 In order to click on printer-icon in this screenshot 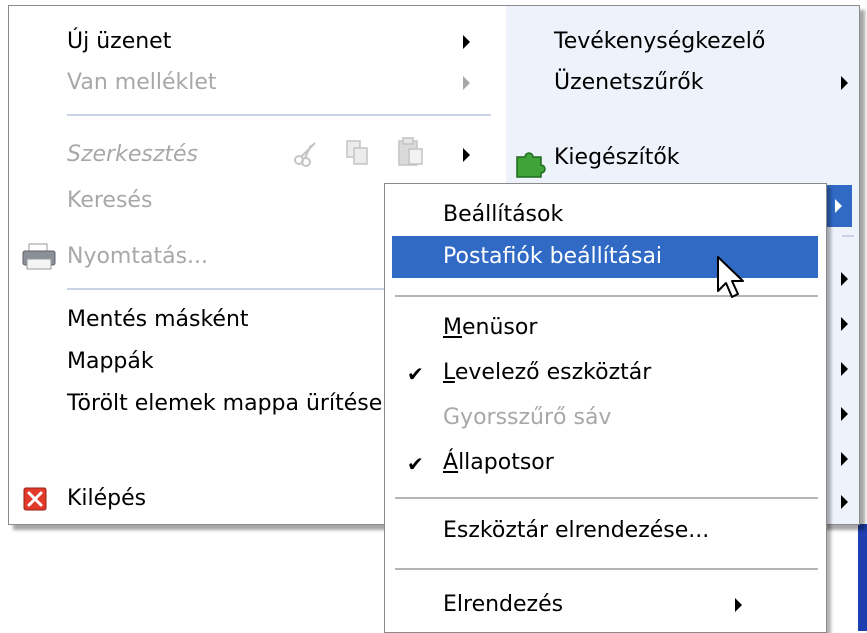, I will do `click(39, 257)`.